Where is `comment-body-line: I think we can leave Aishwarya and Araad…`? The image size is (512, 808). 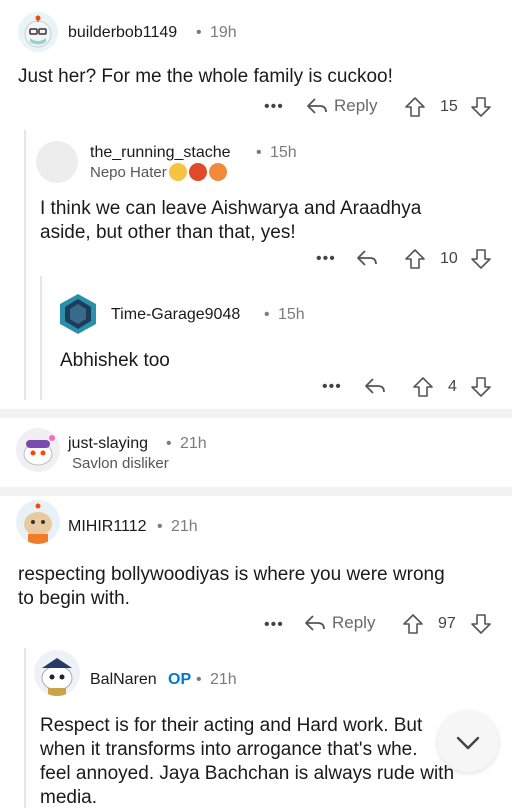 comment-body-line: I think we can leave Aishwarya and Araad… is located at coordinates (231, 208).